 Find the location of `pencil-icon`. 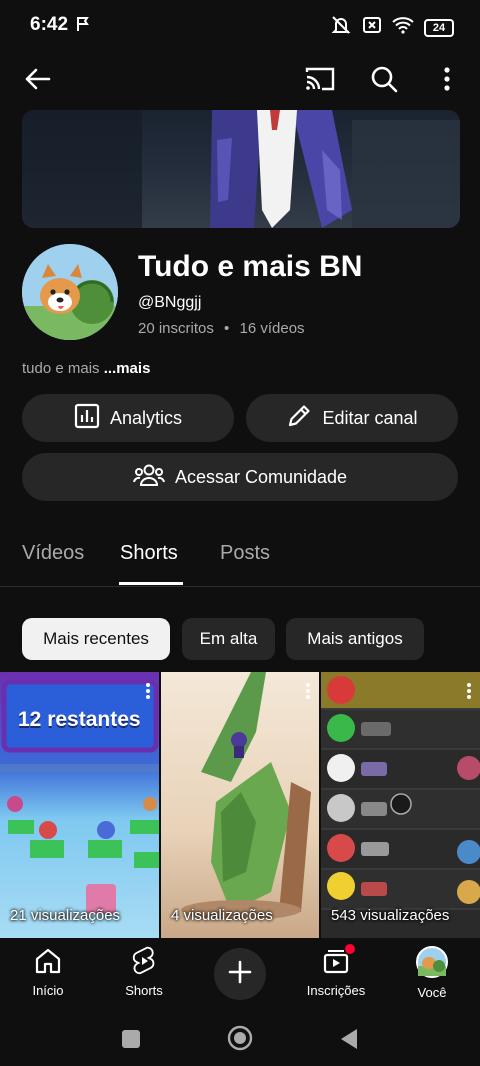

pencil-icon is located at coordinates (299, 418).